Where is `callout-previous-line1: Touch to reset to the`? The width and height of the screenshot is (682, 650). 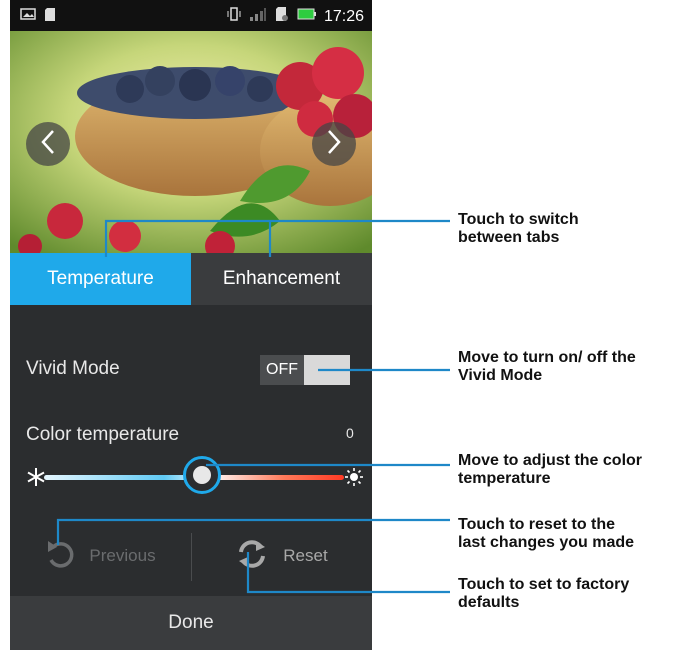 callout-previous-line1: Touch to reset to the is located at coordinates (537, 524).